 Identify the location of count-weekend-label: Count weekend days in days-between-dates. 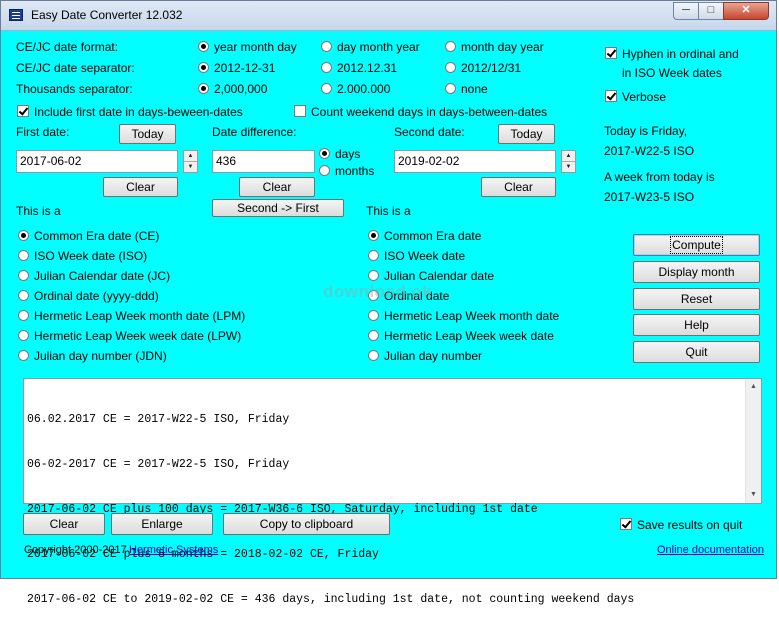
(429, 112).